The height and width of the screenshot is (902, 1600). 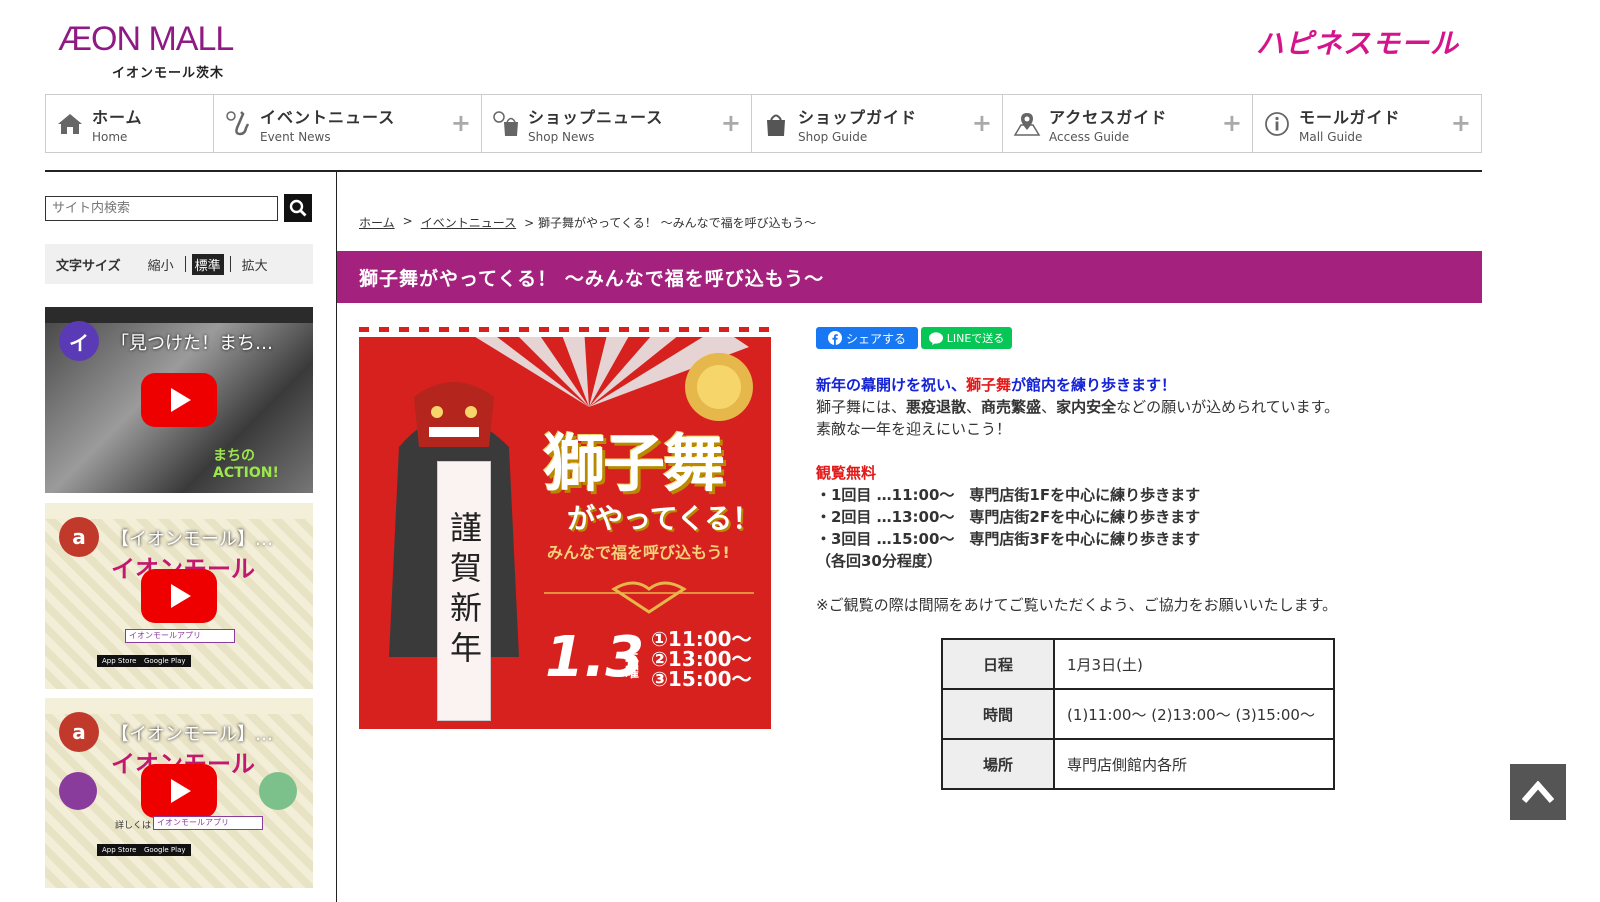 I want to click on lead-text: 新年の幕開けを祝い、獅子舞が館内を練り歩きます！, so click(x=996, y=384).